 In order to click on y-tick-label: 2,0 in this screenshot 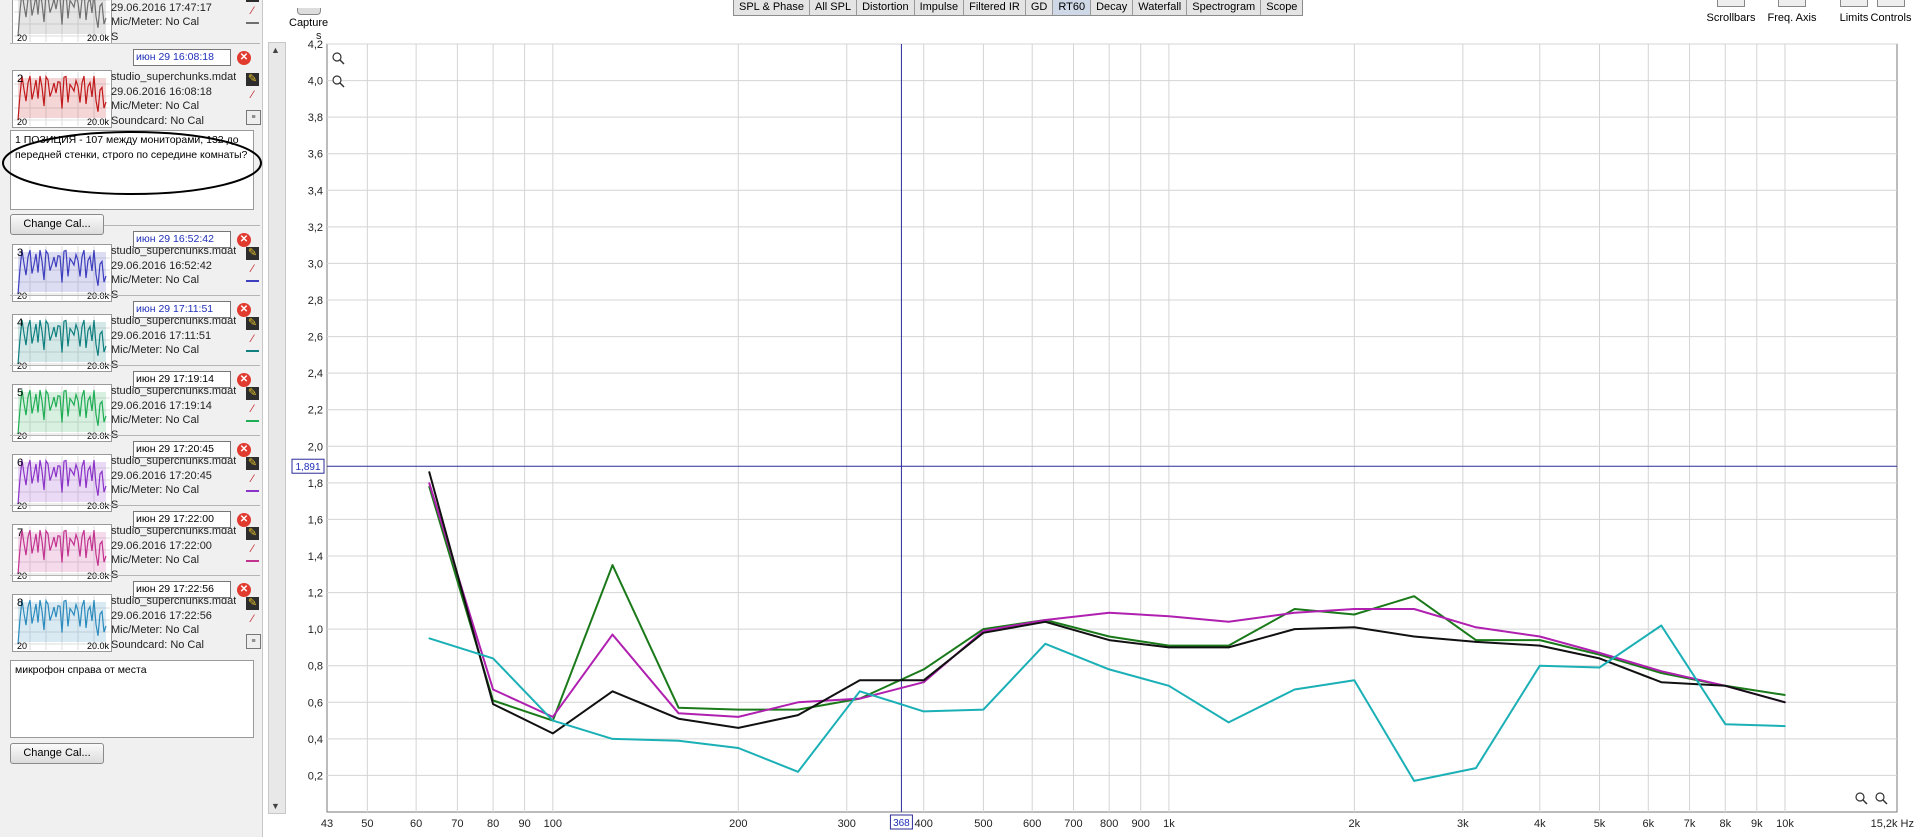, I will do `click(315, 447)`.